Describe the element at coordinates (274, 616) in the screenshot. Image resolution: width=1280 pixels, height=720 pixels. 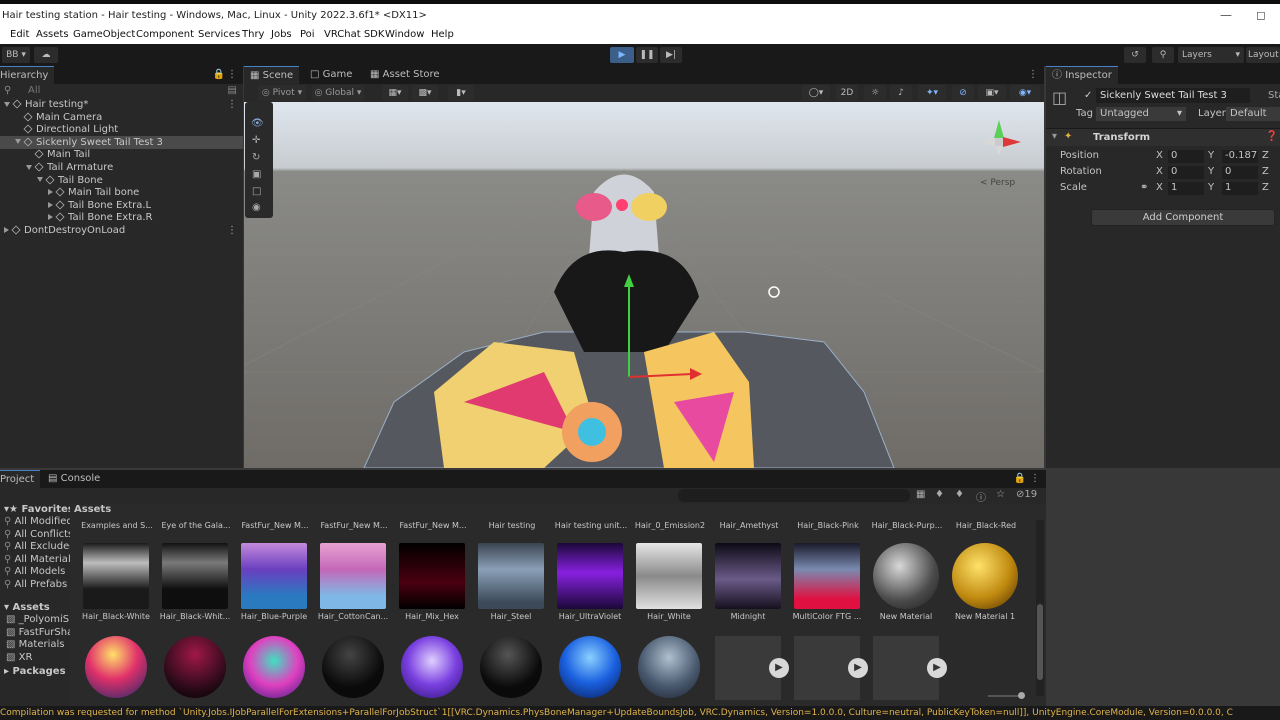
I see `asset-label: Hair_Blue-Purple` at that location.